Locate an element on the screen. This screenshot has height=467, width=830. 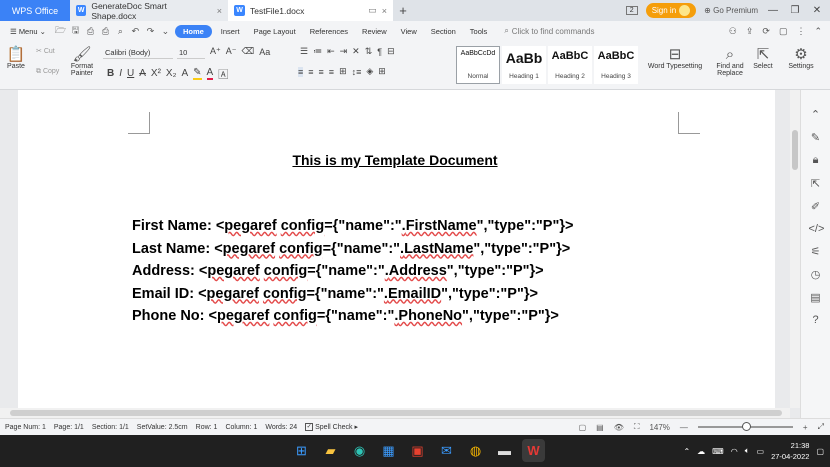
zoom-slider is located at coordinates (745, 426).